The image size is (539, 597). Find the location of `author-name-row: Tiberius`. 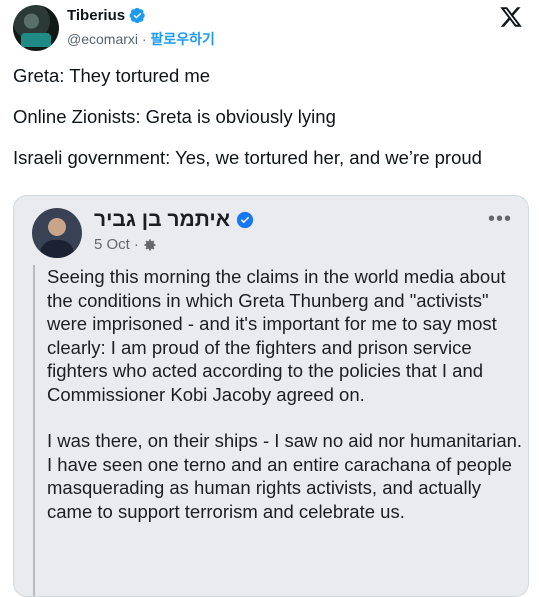

author-name-row: Tiberius is located at coordinates (106, 15).